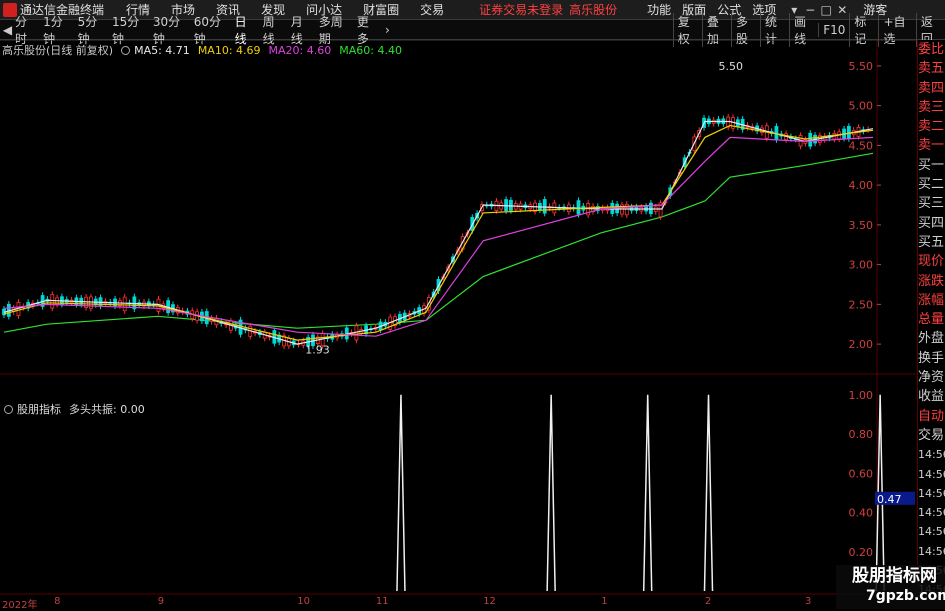  I want to click on date-tick-label: 12, so click(489, 601).